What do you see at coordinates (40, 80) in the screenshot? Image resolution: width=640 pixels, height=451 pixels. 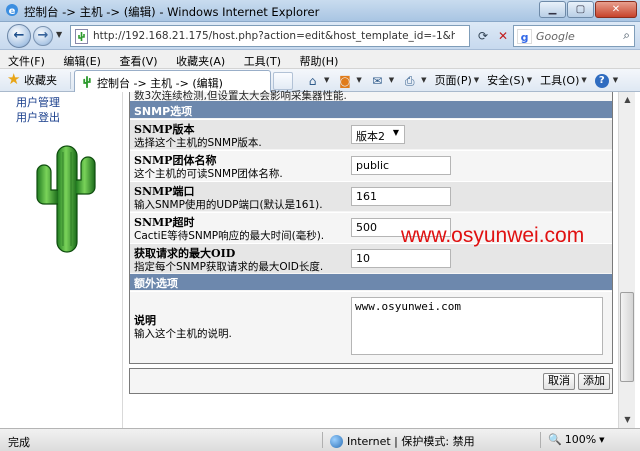 I see `favorites-label: 收藏夹` at bounding box center [40, 80].